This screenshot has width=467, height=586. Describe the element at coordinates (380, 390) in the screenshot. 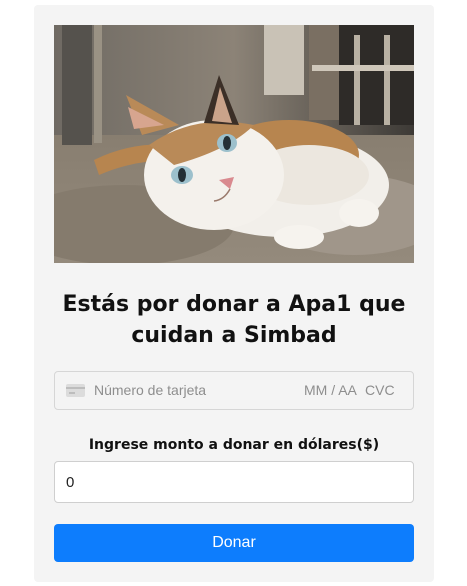

I see `card-cvc-placeholder: CVC` at that location.